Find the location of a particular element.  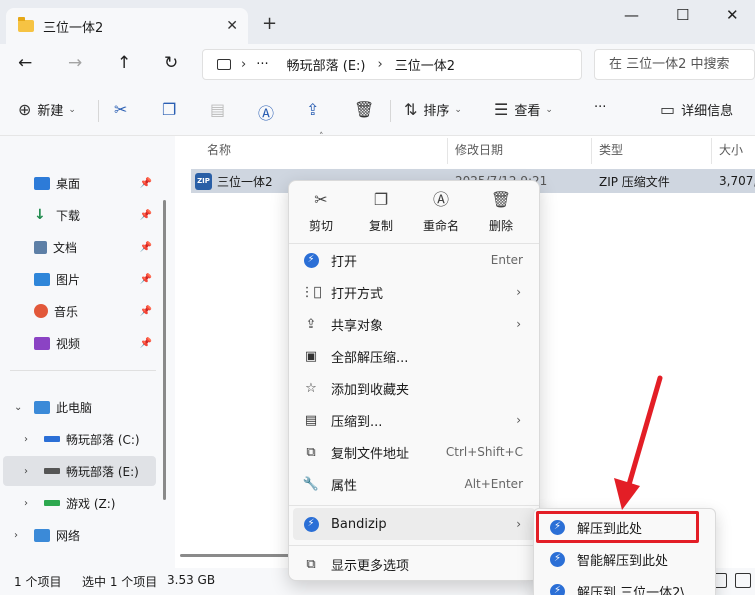

refresh-button: ↻ is located at coordinates (171, 63).